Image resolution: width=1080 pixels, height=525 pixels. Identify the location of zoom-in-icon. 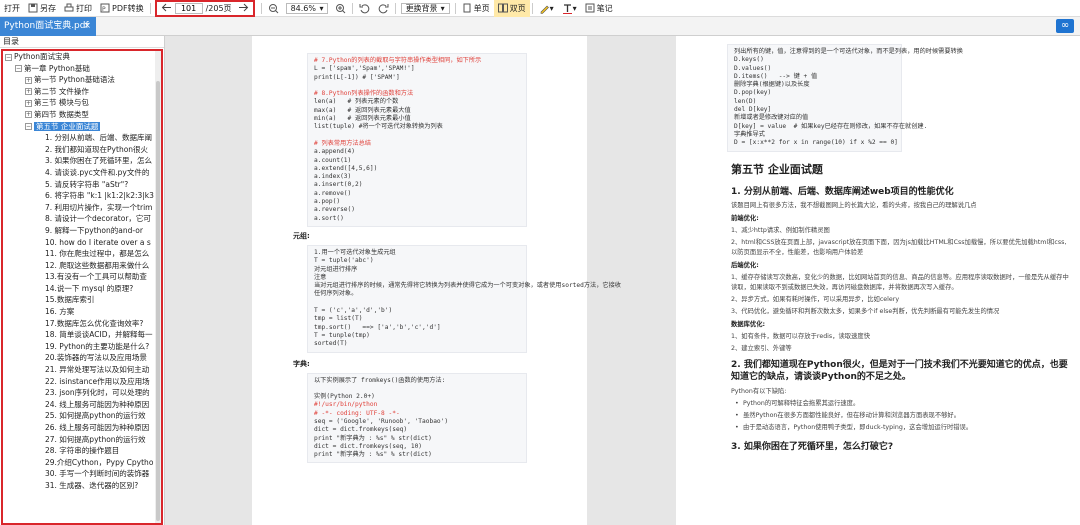
(340, 8).